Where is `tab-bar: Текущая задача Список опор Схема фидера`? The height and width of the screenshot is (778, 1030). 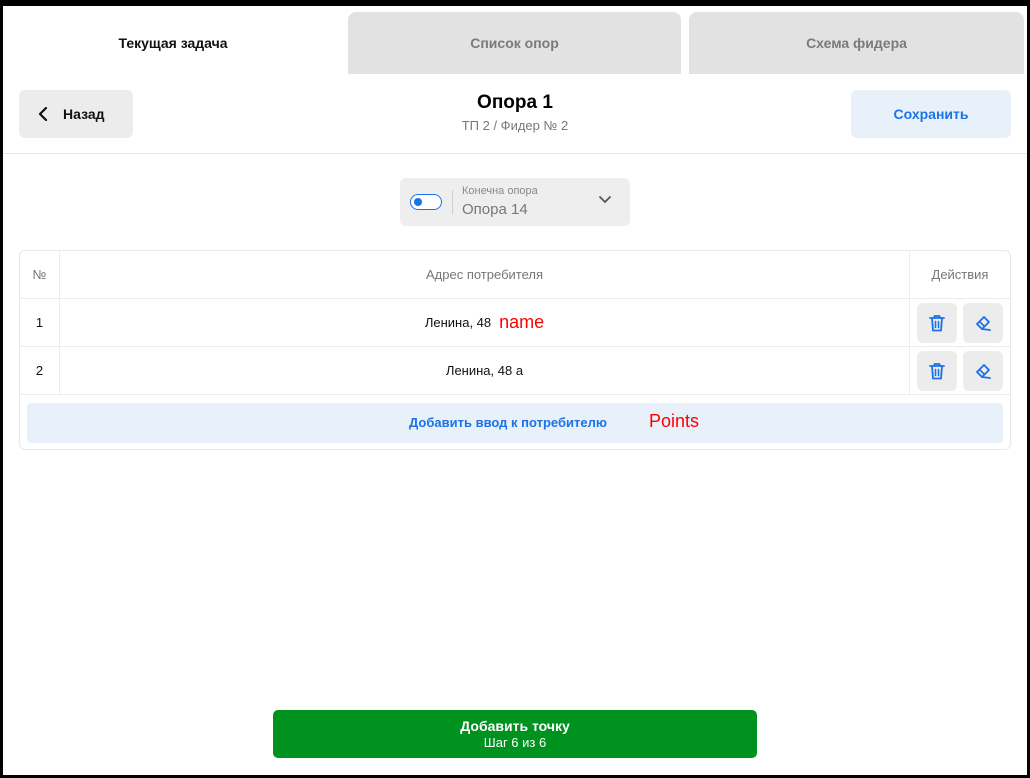
tab-bar: Текущая задача Список опор Схема фидера is located at coordinates (515, 40).